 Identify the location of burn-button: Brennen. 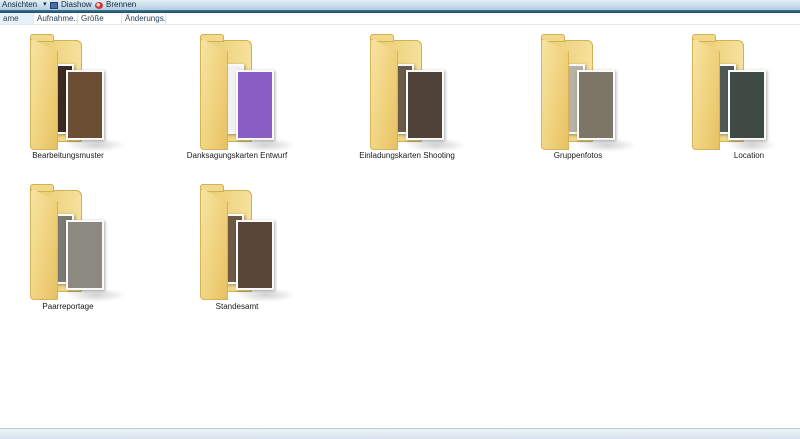
(115, 5).